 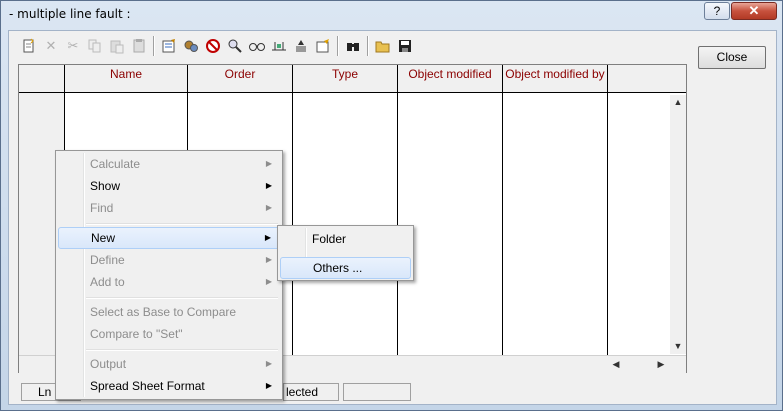 I want to click on cut-icon: ✂, so click(x=73, y=46).